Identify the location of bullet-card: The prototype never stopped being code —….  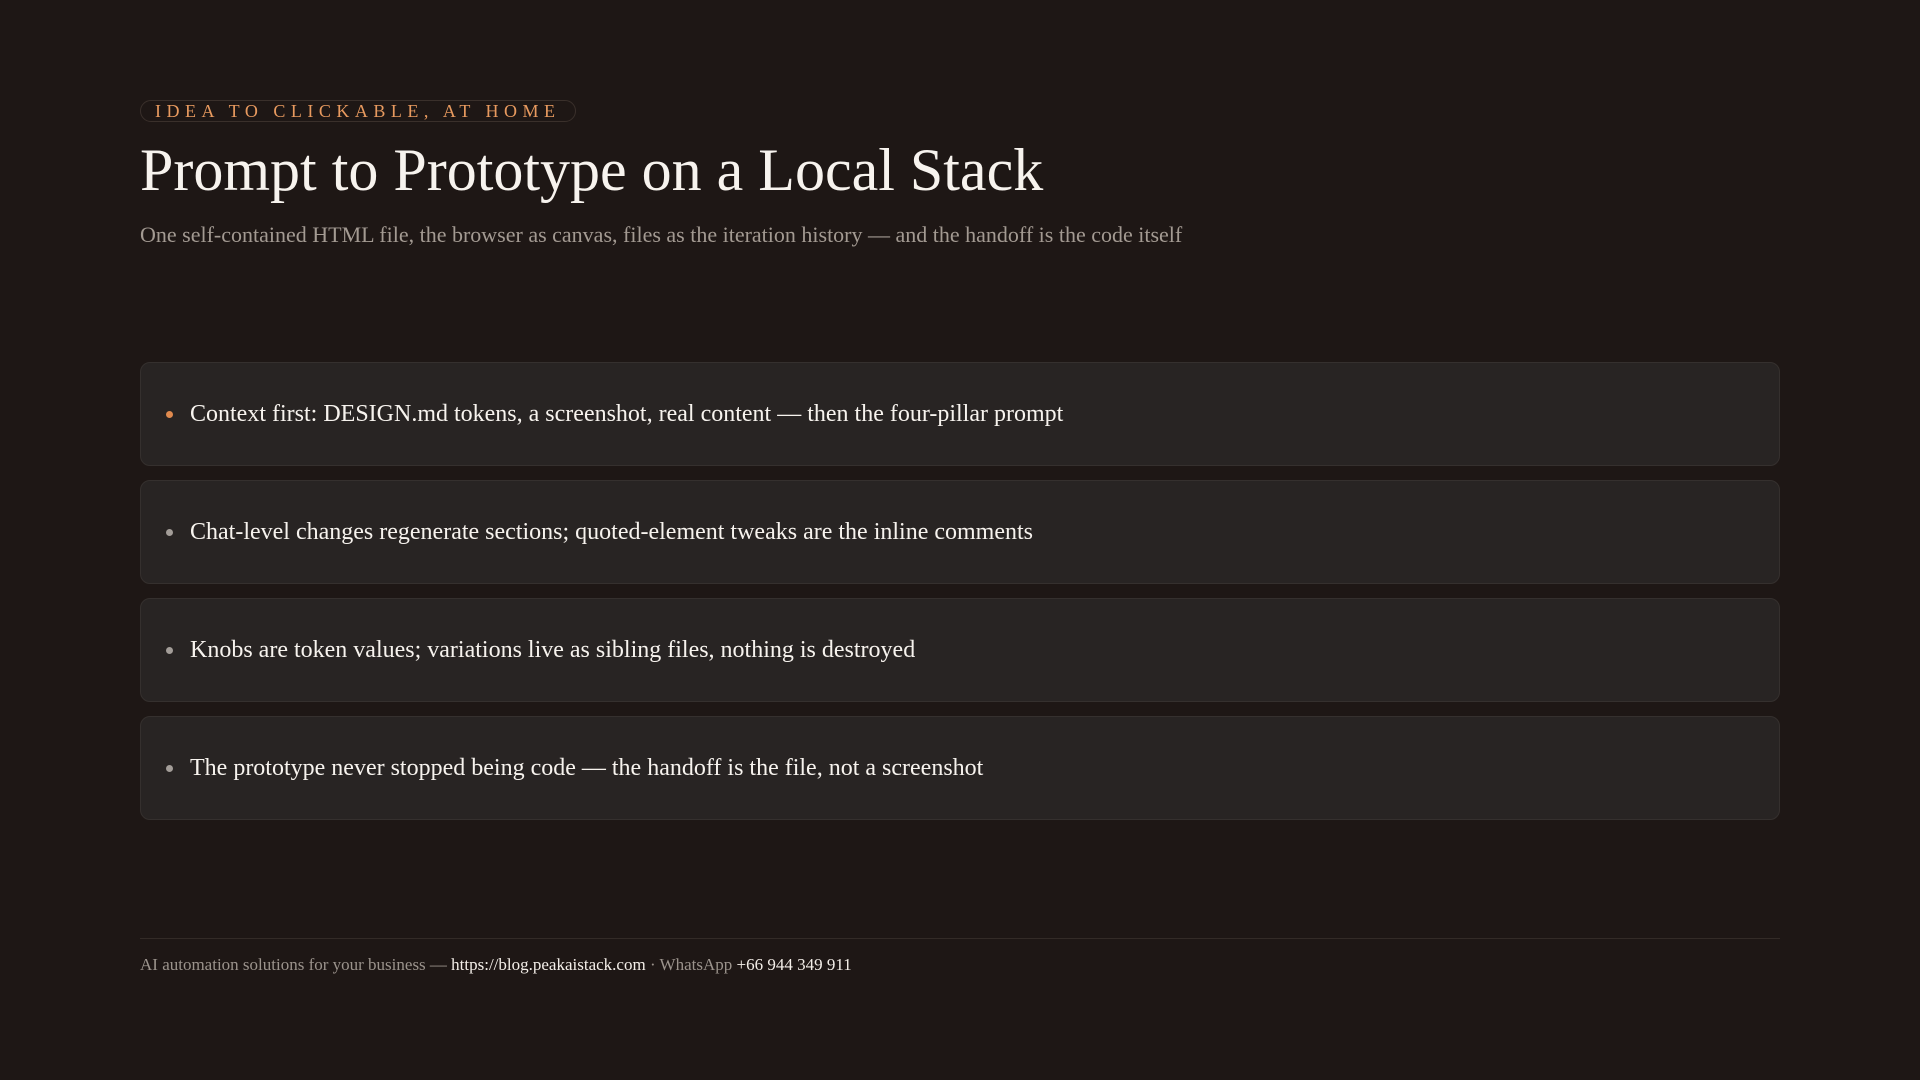
(960, 768).